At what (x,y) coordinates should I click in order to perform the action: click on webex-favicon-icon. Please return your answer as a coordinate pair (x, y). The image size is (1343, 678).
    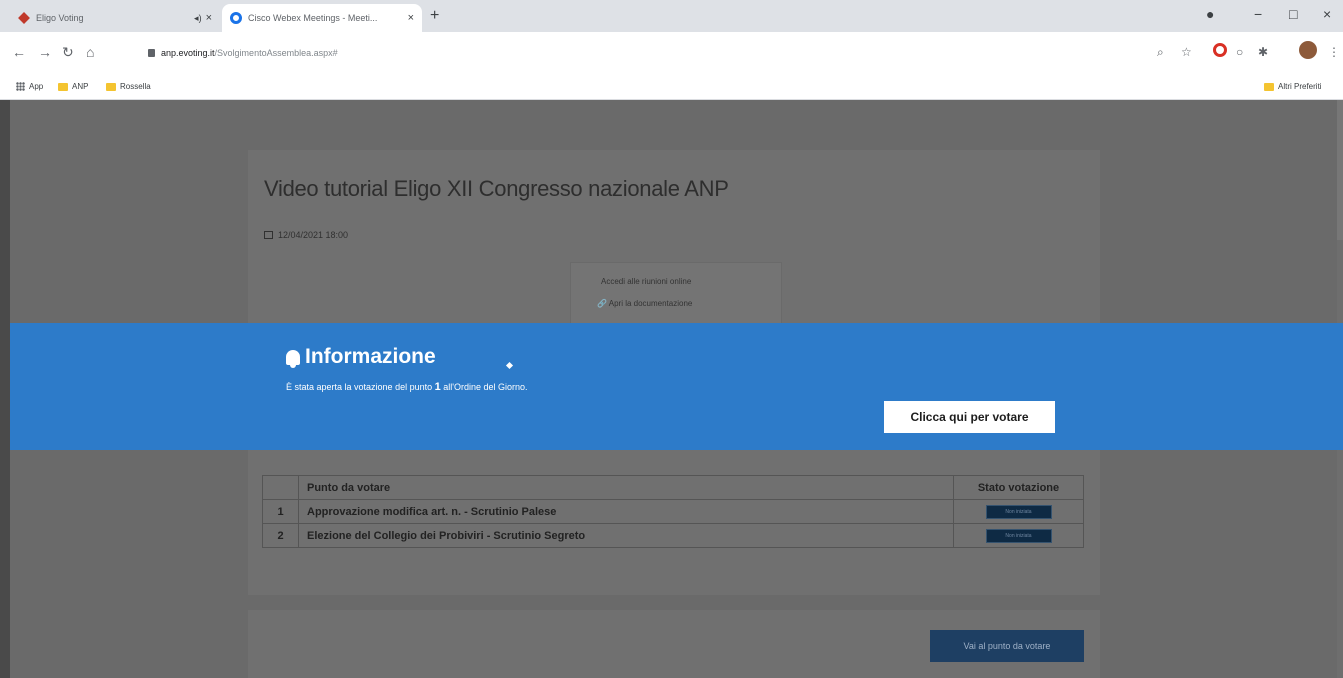
    Looking at the image, I should click on (236, 18).